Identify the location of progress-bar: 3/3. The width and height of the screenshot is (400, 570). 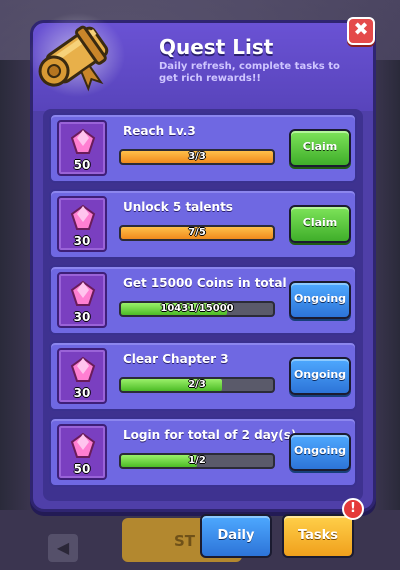
(197, 157).